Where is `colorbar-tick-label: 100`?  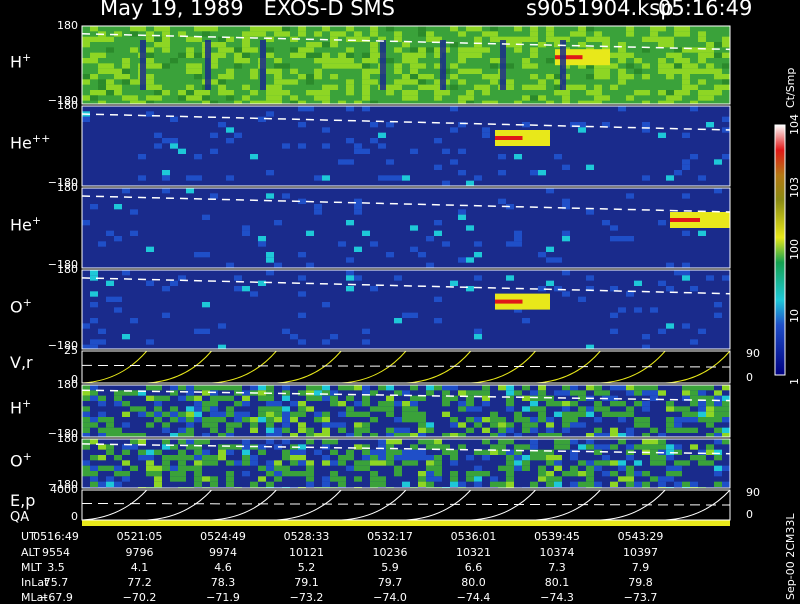 colorbar-tick-label: 100 is located at coordinates (794, 249).